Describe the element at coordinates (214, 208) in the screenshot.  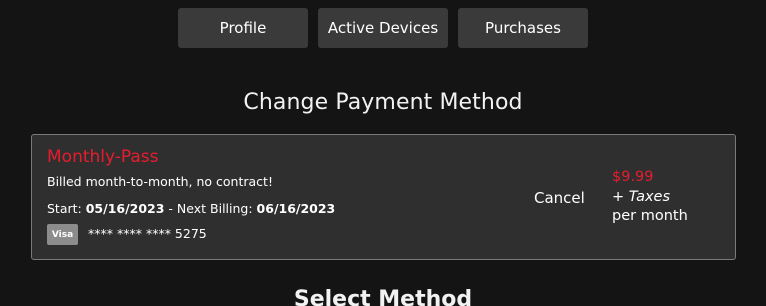
I see `next-billing-label: Next Billing:` at that location.